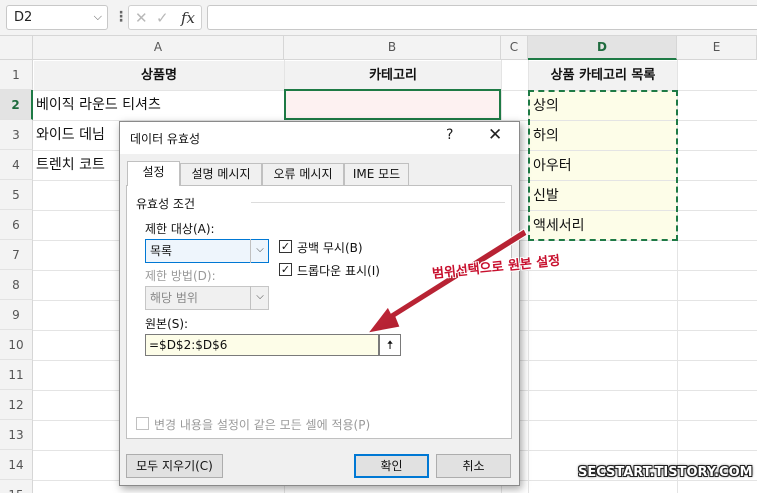 The width and height of the screenshot is (757, 493). What do you see at coordinates (16, 486) in the screenshot?
I see `row-header-15: 15` at bounding box center [16, 486].